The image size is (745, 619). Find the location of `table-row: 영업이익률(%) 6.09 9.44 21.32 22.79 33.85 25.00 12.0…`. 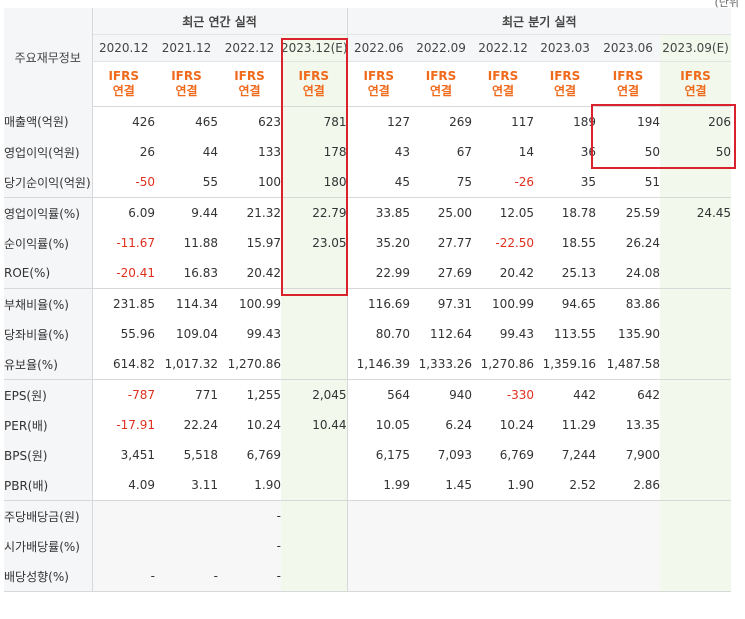

table-row: 영업이익률(%) 6.09 9.44 21.32 22.79 33.85 25.00 12.0… is located at coordinates (368, 212).